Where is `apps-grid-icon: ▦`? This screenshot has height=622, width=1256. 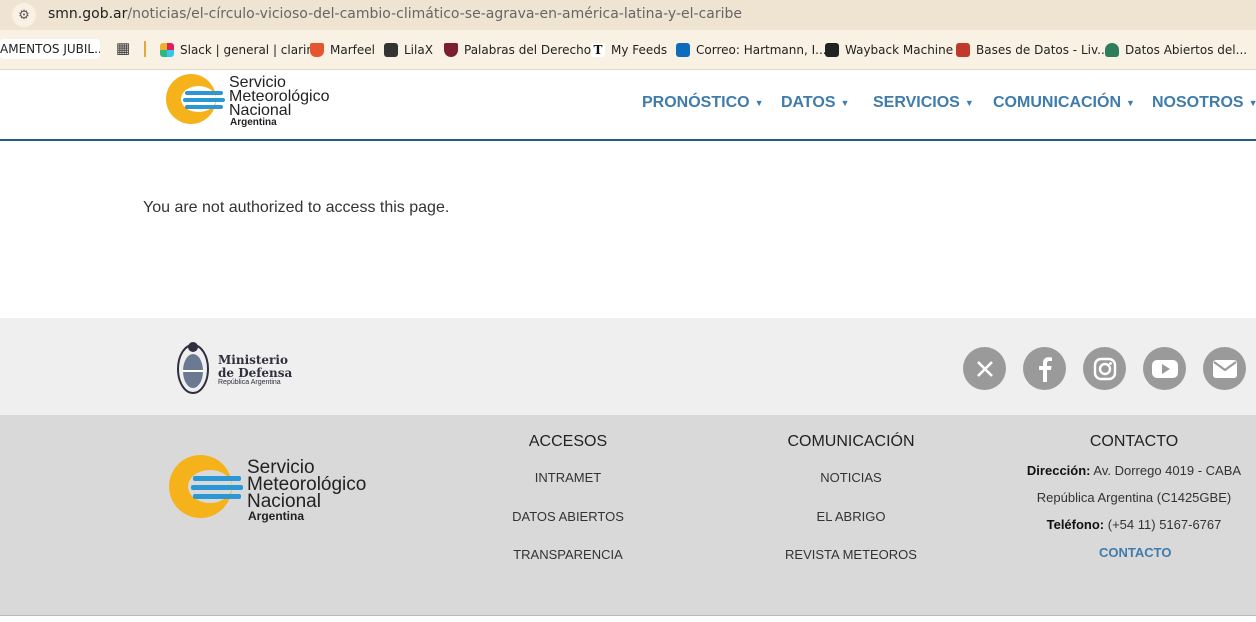
apps-grid-icon: ▦ is located at coordinates (124, 49).